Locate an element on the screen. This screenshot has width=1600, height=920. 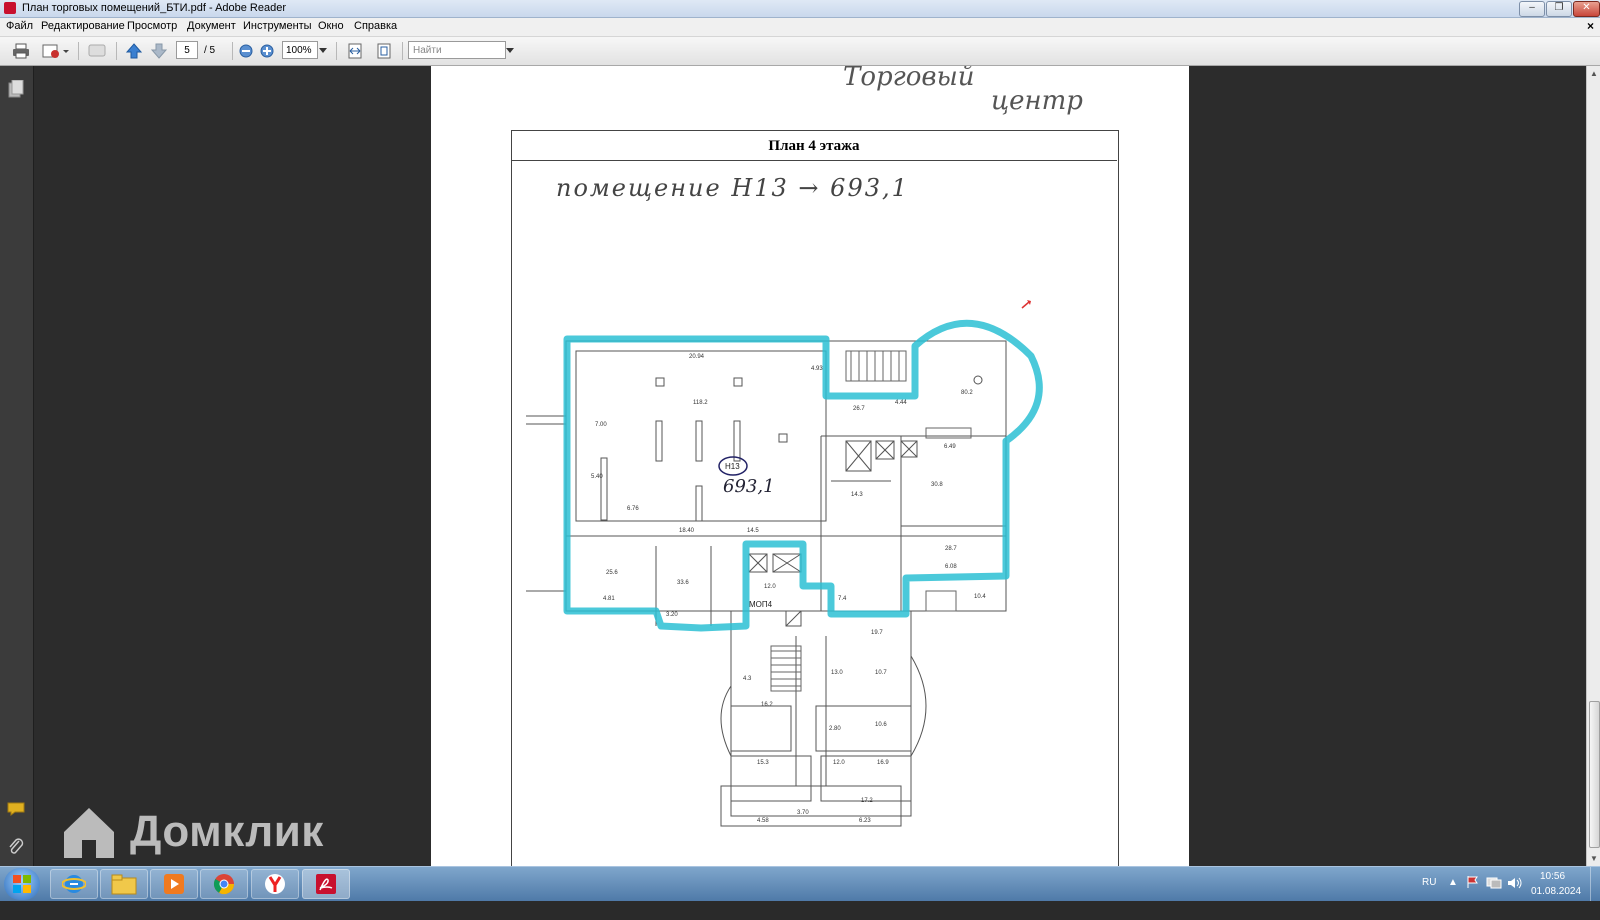
dimension-label: 7.4 is located at coordinates (842, 599).